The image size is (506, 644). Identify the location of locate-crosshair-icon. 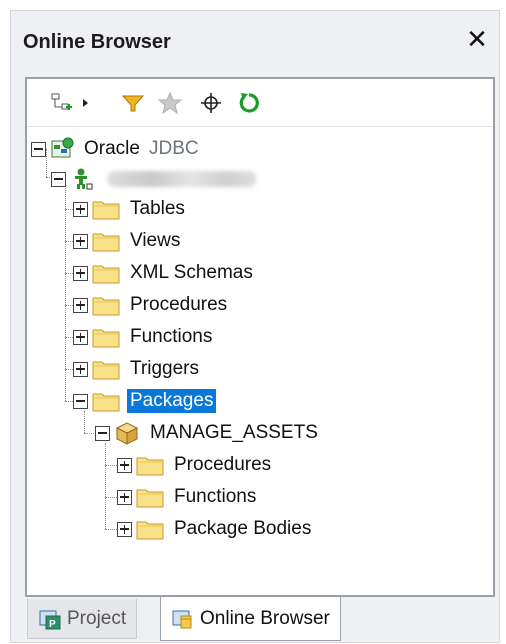
(211, 103).